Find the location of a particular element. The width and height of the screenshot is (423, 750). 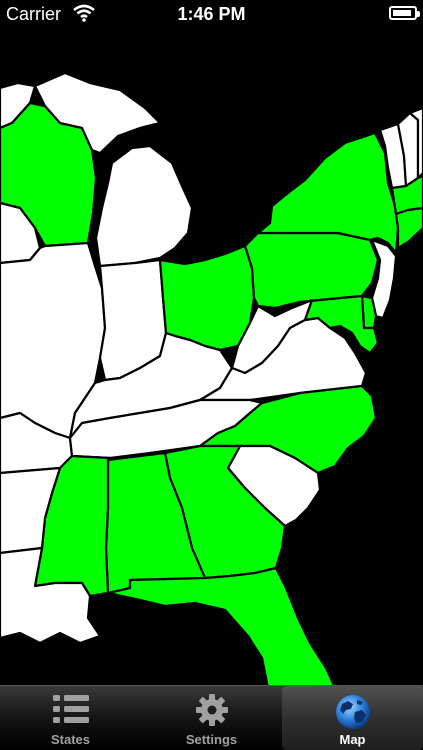

clock: 1:46 PM is located at coordinates (211, 14).